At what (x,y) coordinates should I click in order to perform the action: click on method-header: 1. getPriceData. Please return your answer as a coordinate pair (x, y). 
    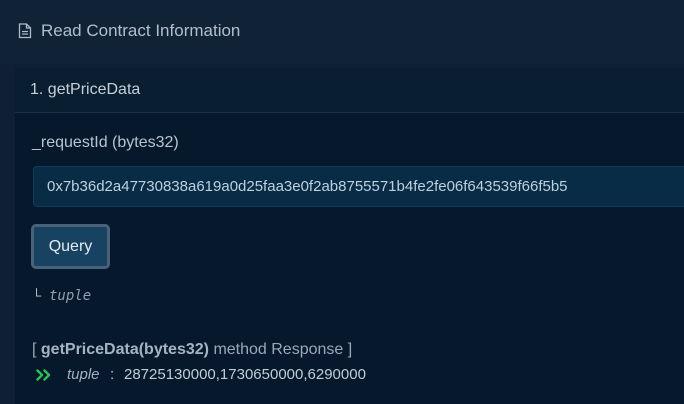
    Looking at the image, I should click on (349, 90).